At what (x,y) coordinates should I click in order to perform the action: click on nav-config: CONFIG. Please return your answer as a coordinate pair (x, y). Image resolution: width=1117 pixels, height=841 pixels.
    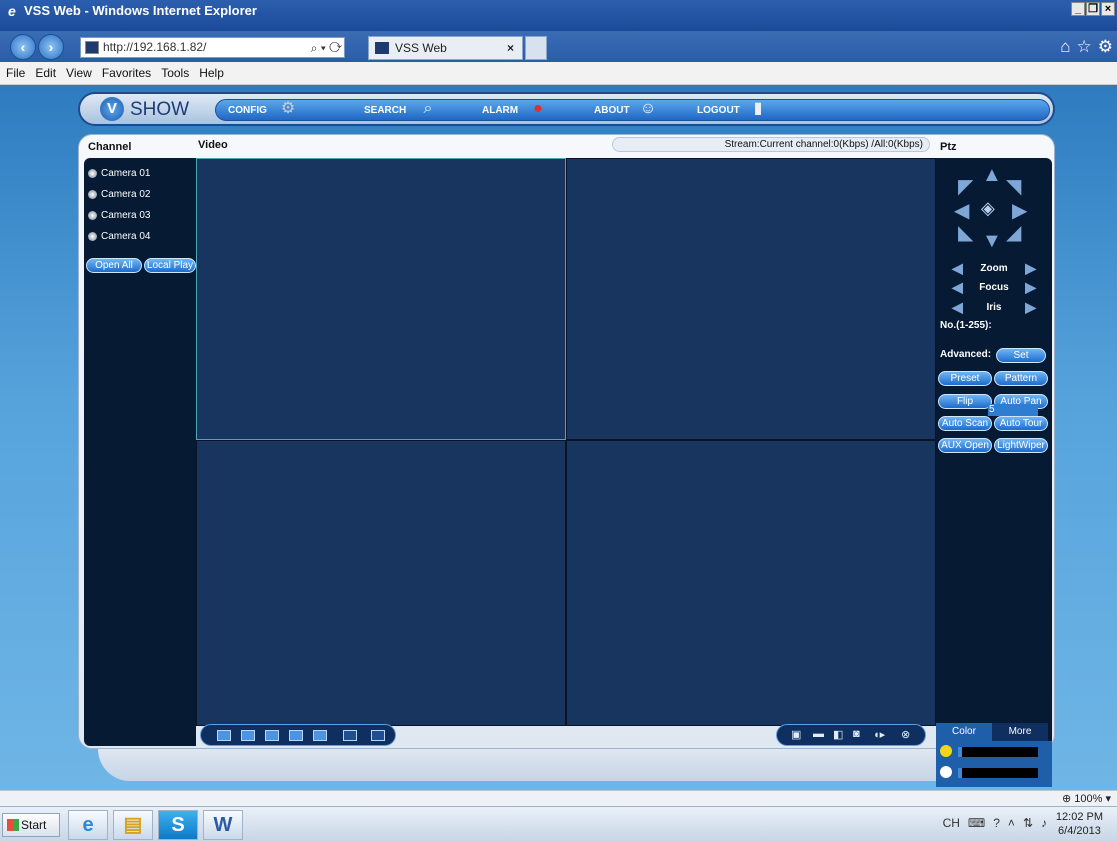
    Looking at the image, I should click on (247, 110).